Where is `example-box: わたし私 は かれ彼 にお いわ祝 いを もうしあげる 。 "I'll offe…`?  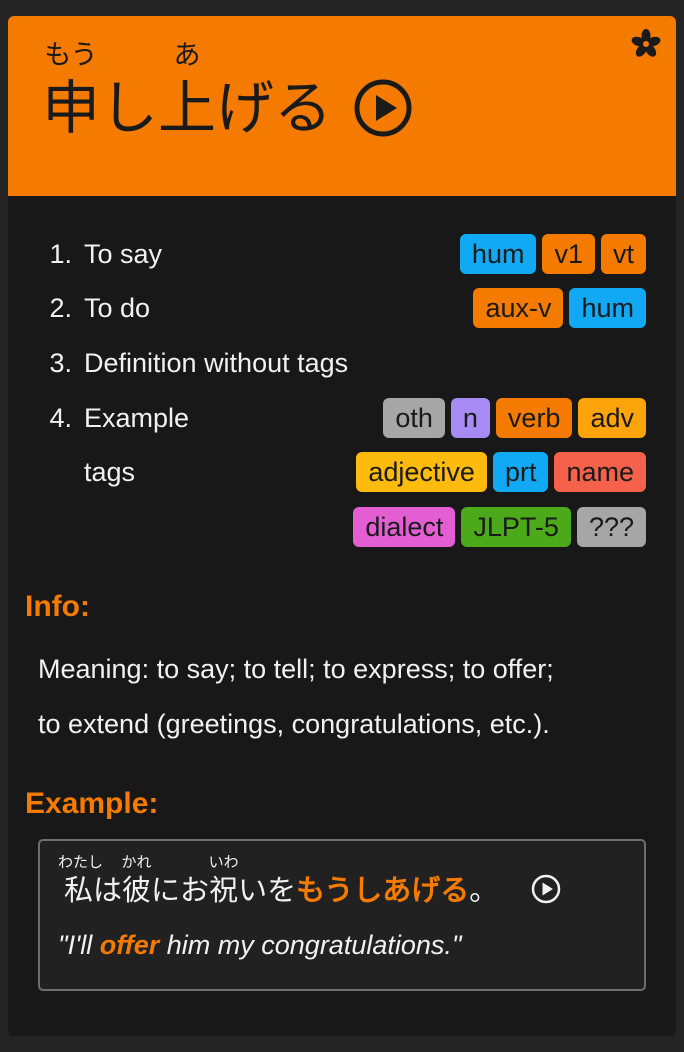
example-box: わたし私 は かれ彼 にお いわ祝 いを もうしあげる 。 "I'll offe… is located at coordinates (342, 915).